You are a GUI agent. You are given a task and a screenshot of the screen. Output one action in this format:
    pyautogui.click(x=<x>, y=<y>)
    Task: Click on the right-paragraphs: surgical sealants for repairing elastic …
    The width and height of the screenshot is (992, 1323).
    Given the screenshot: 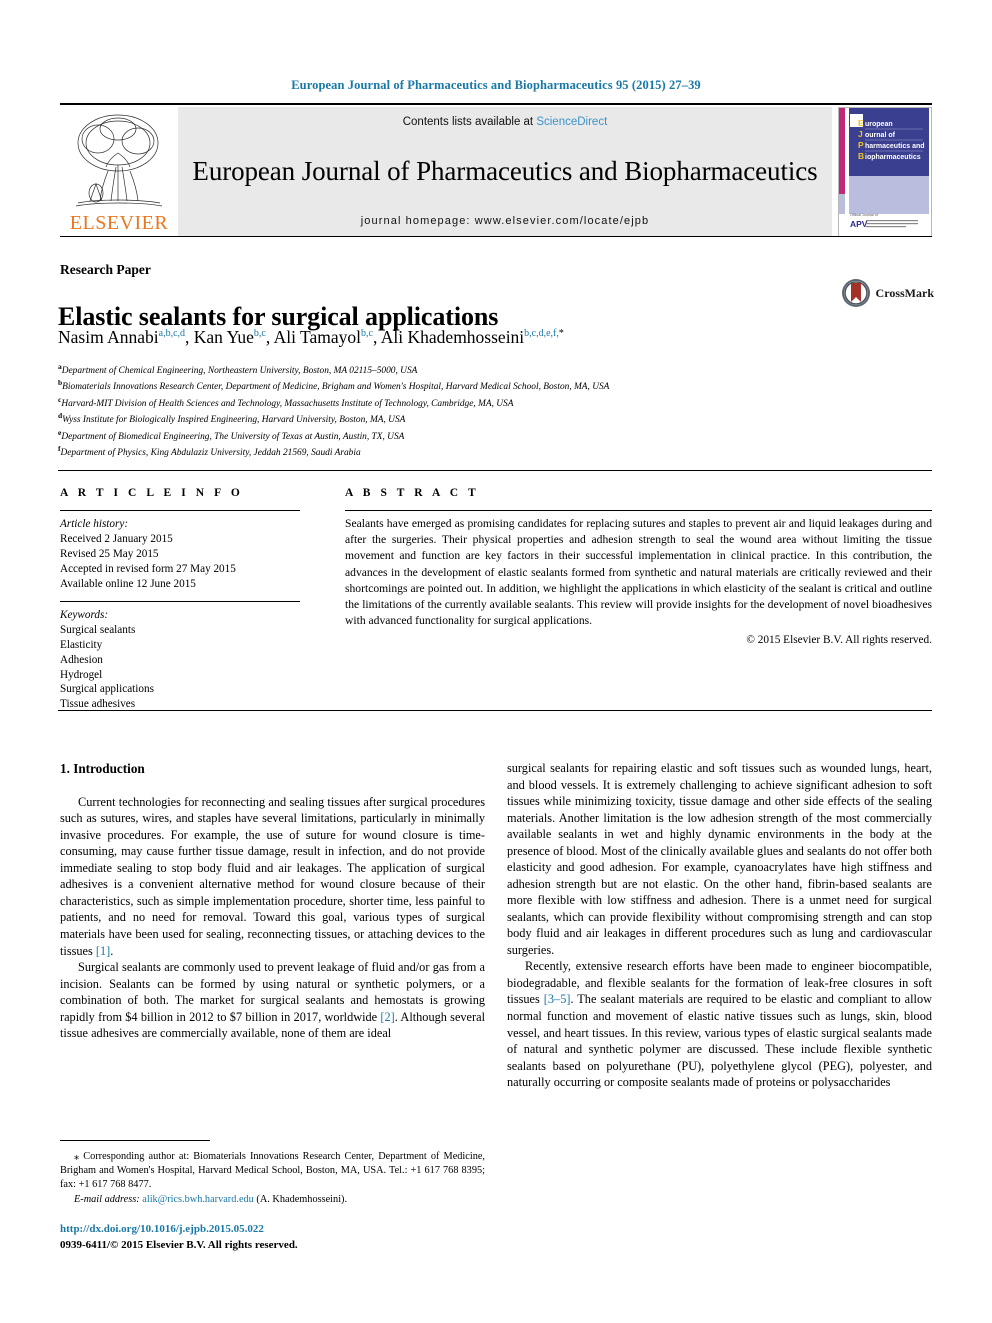 What is the action you would take?
    pyautogui.click(x=719, y=925)
    